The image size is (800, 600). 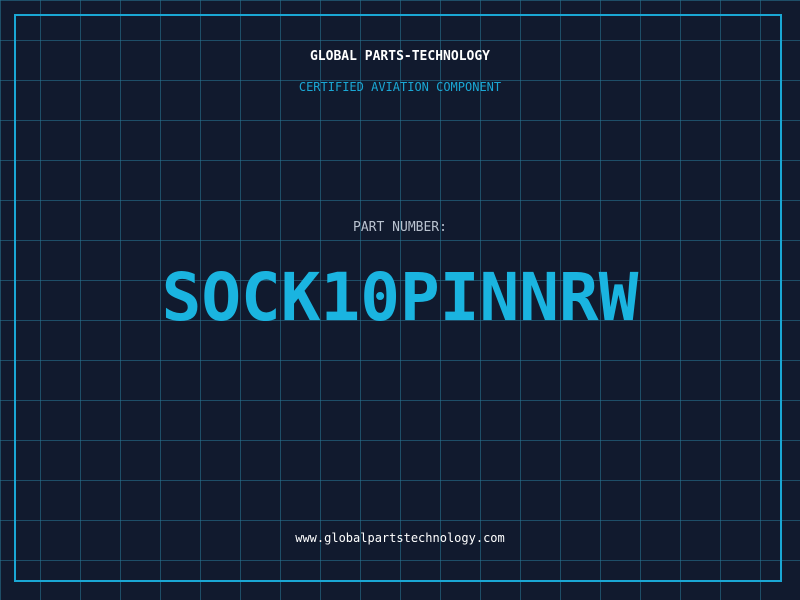 I want to click on company-name: GLOBAL PARTS-TECHNOLOGY, so click(x=399, y=56).